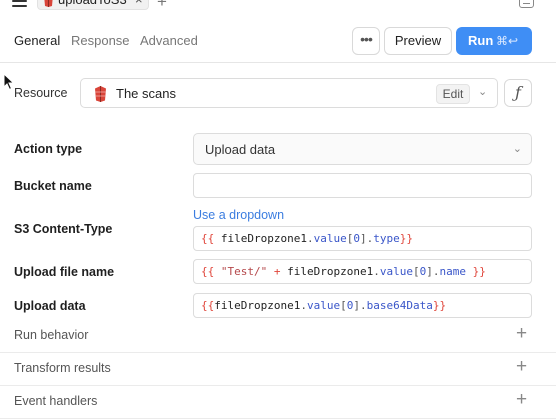  I want to click on function-toggle-button: ƒ, so click(518, 93).